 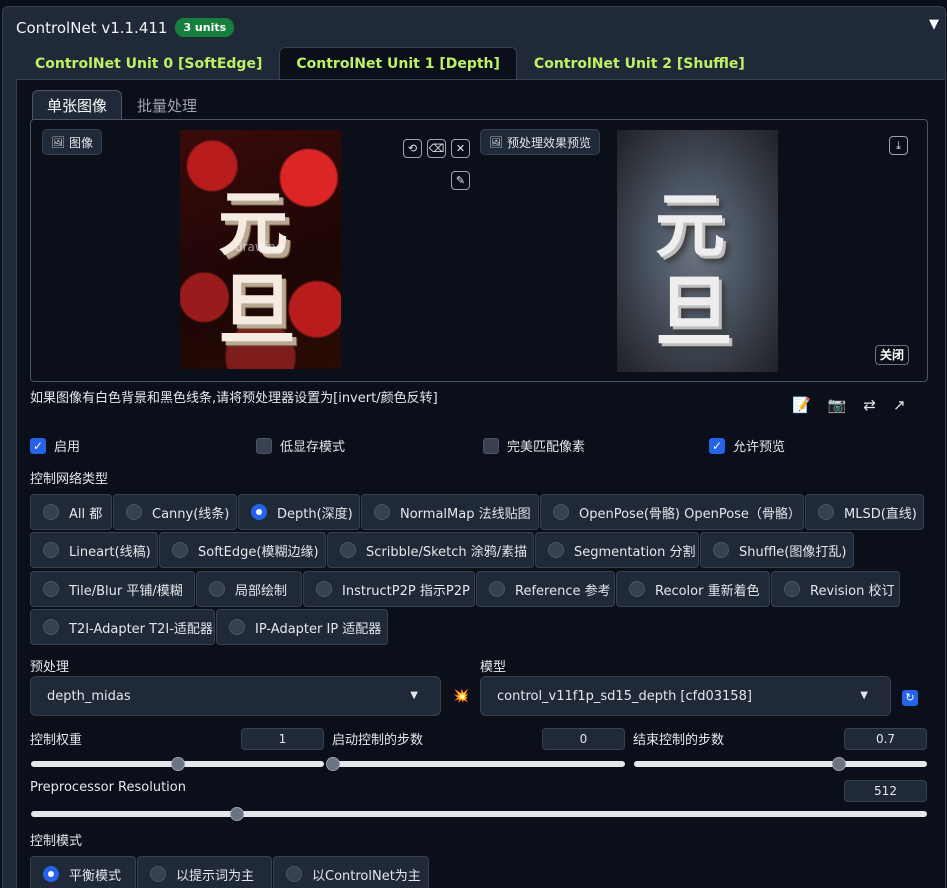 I want to click on tab-single-image: 单张图像, so click(x=77, y=105).